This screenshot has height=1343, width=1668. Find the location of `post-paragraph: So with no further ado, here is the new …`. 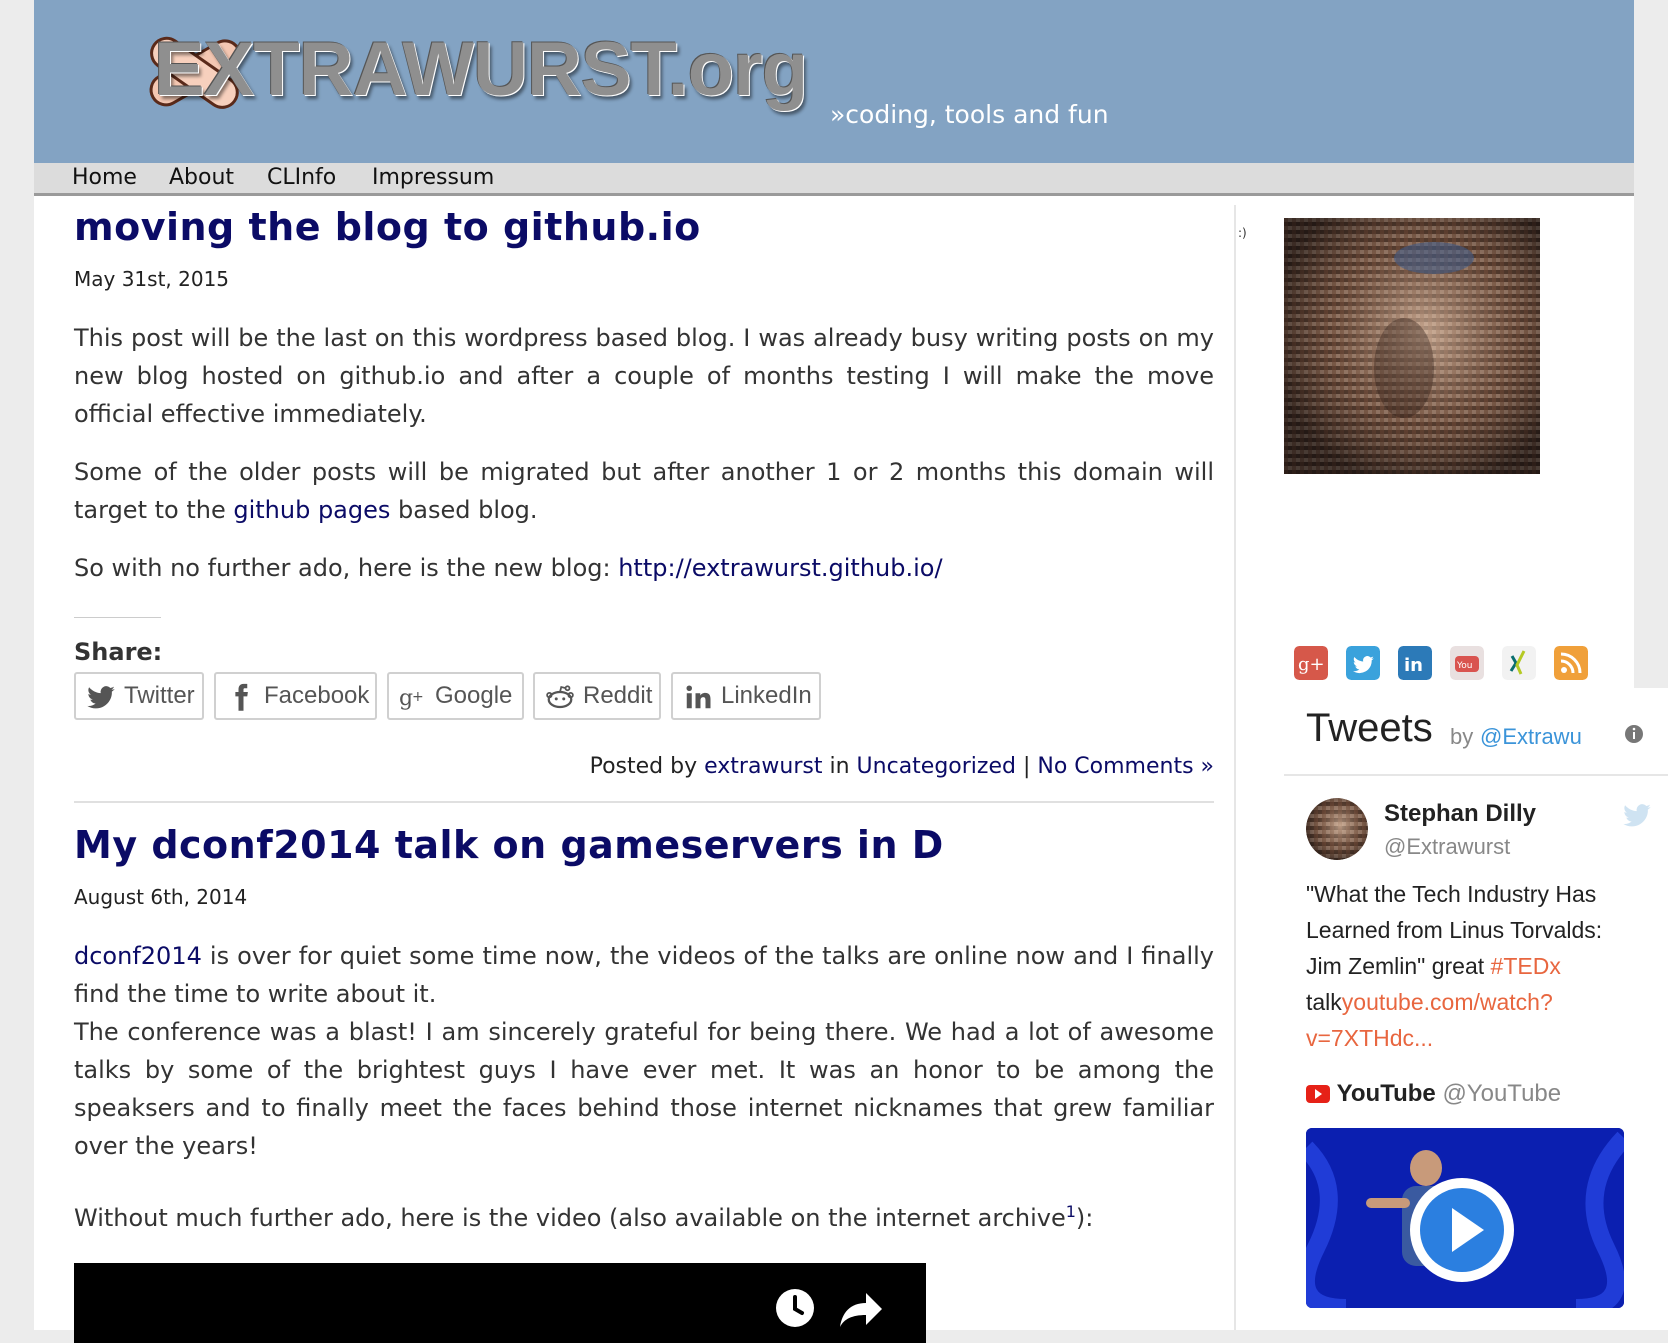

post-paragraph: So with no further ado, here is the new … is located at coordinates (644, 568).